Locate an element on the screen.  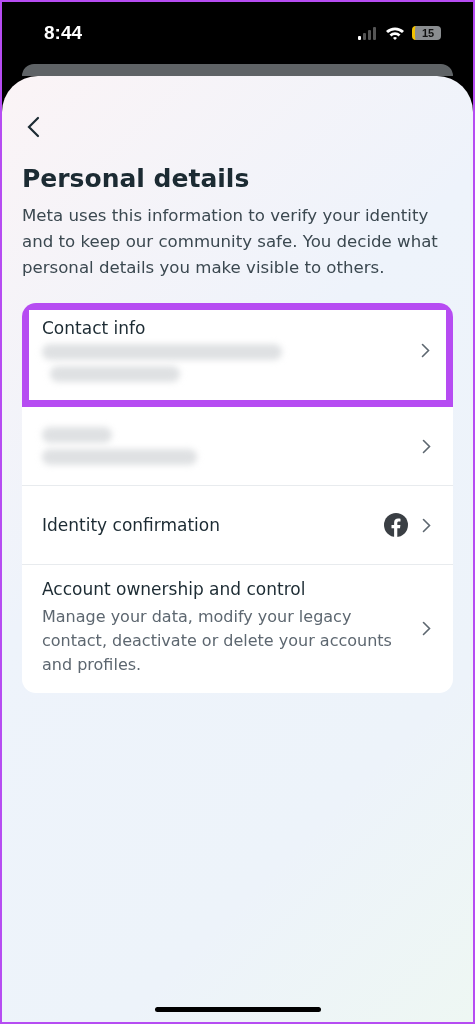
page-description: Meta uses this information to verify your identity and to keep our community safe. You decide what personal details you make visible to others. is located at coordinates (230, 242).